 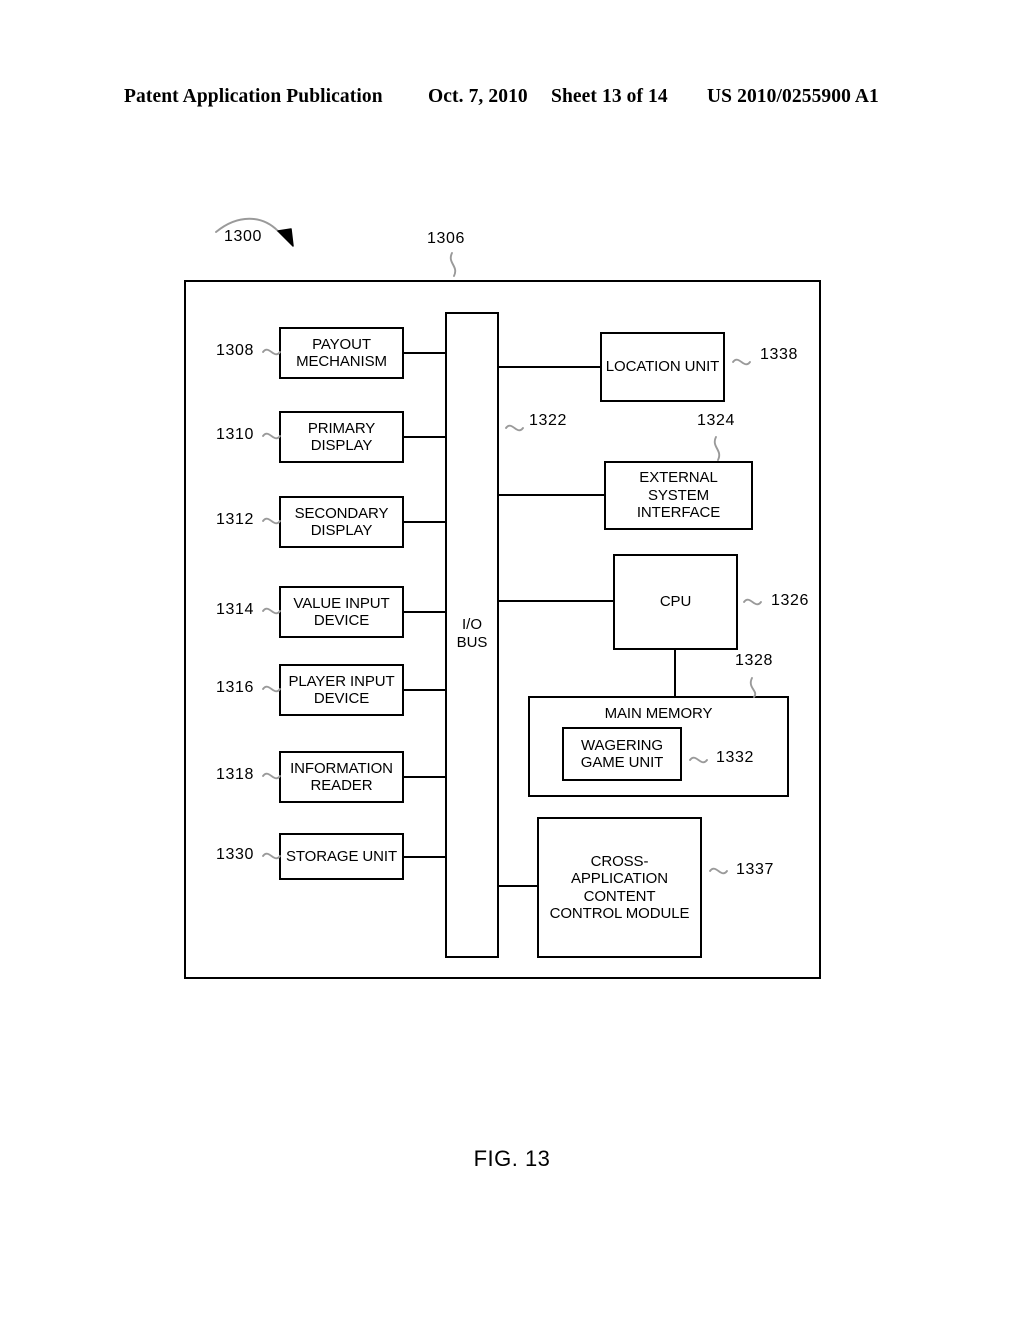 I want to click on ref-1308: 1308, so click(x=235, y=350).